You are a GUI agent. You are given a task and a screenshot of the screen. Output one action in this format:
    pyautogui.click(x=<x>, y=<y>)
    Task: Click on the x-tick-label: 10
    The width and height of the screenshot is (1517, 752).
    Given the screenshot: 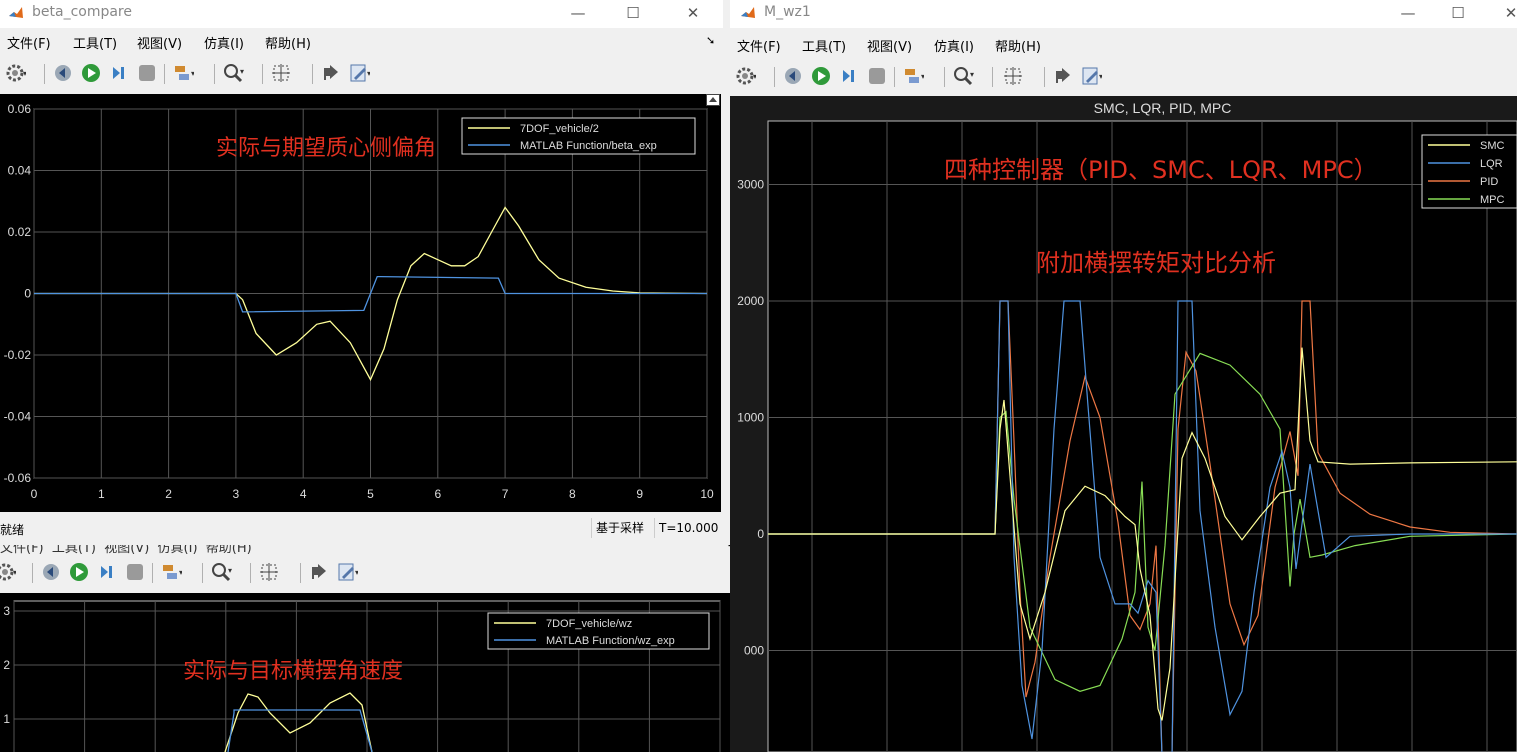 What is the action you would take?
    pyautogui.click(x=707, y=494)
    